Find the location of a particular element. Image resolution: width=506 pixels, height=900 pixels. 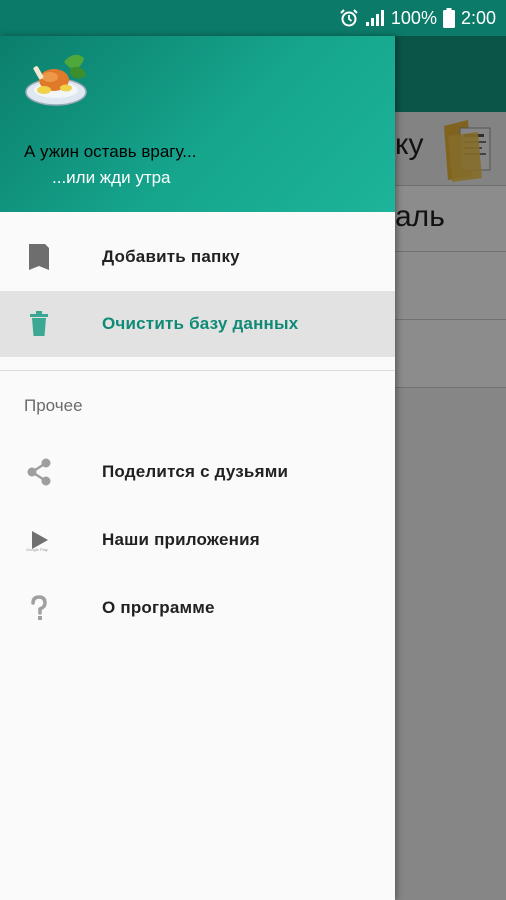

signal-icon is located at coordinates (375, 18).